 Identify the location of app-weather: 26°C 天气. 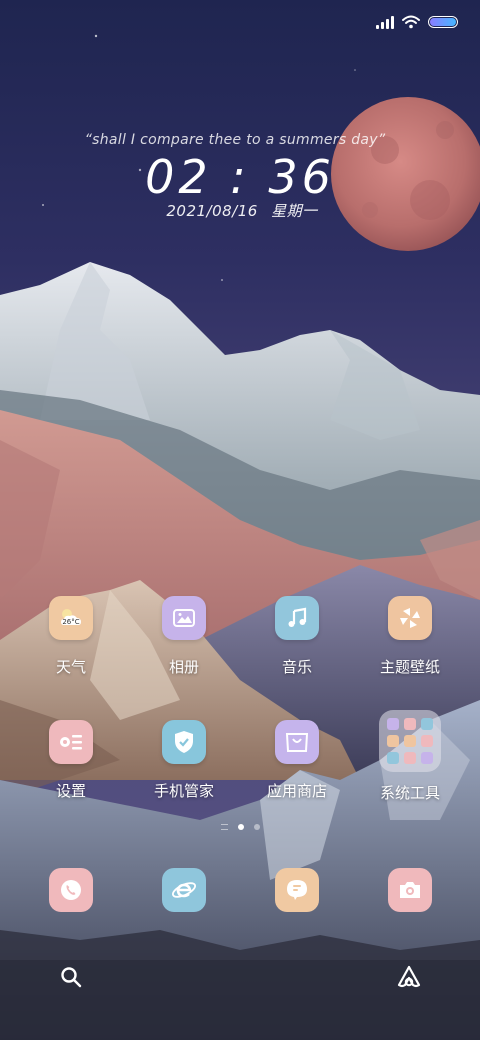
(71, 636).